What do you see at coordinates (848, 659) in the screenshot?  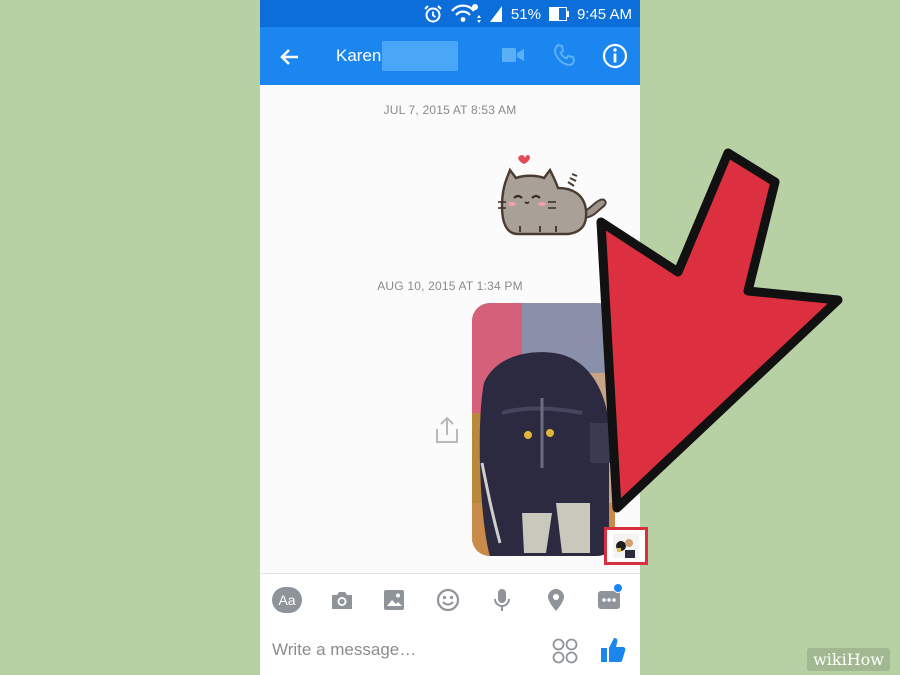 I see `wikihow-watermark: wikiHow` at bounding box center [848, 659].